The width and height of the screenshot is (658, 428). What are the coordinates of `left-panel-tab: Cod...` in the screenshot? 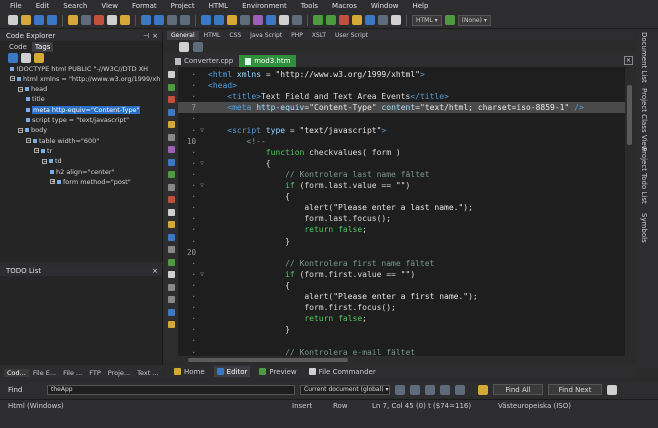 It's located at (16, 372).